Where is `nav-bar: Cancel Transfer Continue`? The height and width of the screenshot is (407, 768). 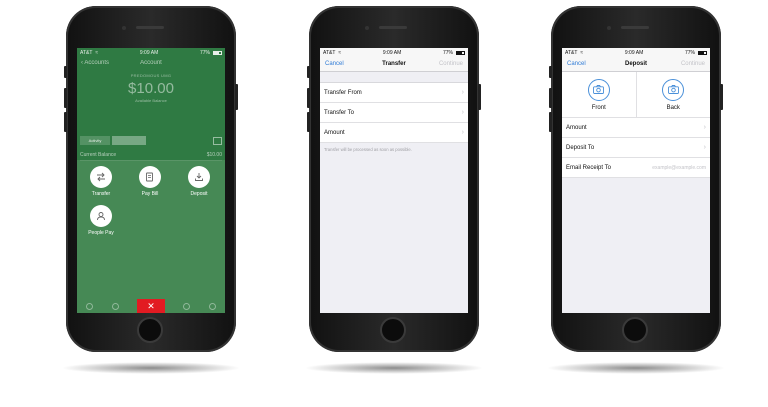
nav-bar: Cancel Transfer Continue is located at coordinates (394, 64).